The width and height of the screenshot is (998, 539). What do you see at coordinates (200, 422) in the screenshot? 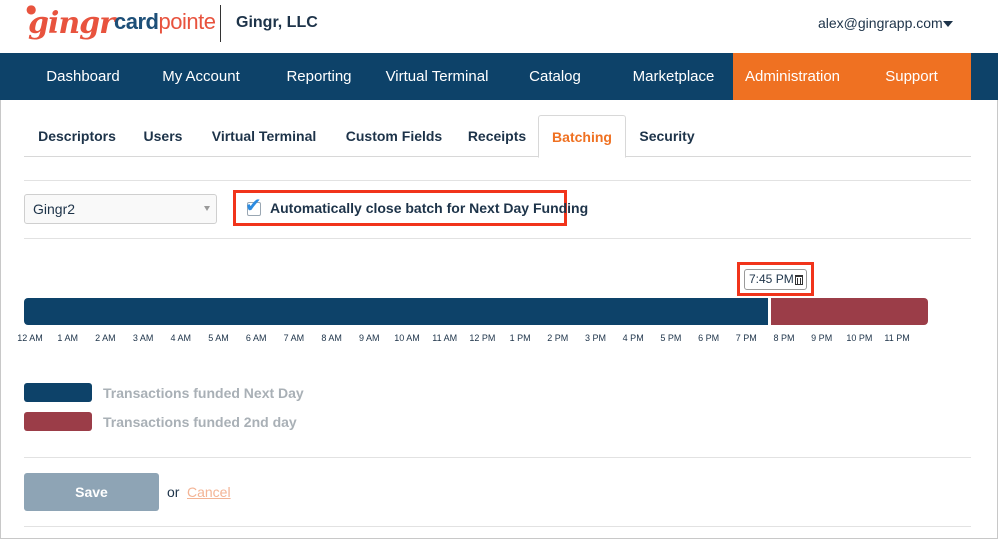
I see `legend-label-second-day: Transactions funded 2nd day` at bounding box center [200, 422].